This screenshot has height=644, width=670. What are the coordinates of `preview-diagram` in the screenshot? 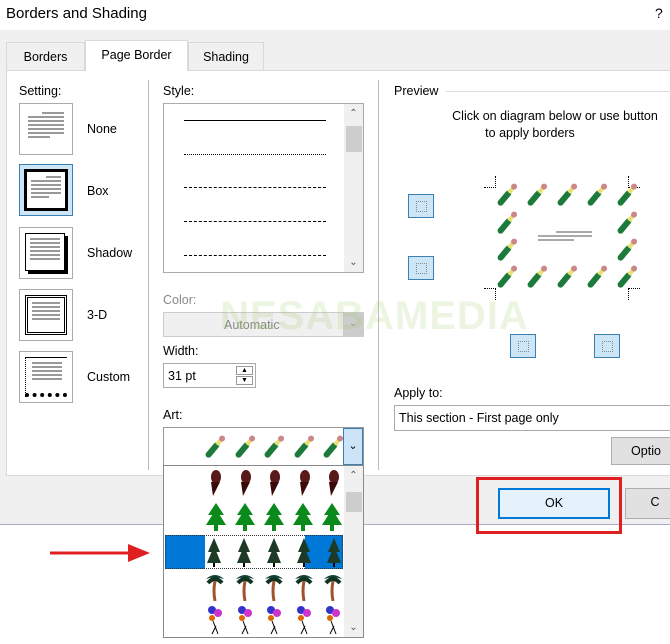 It's located at (562, 238).